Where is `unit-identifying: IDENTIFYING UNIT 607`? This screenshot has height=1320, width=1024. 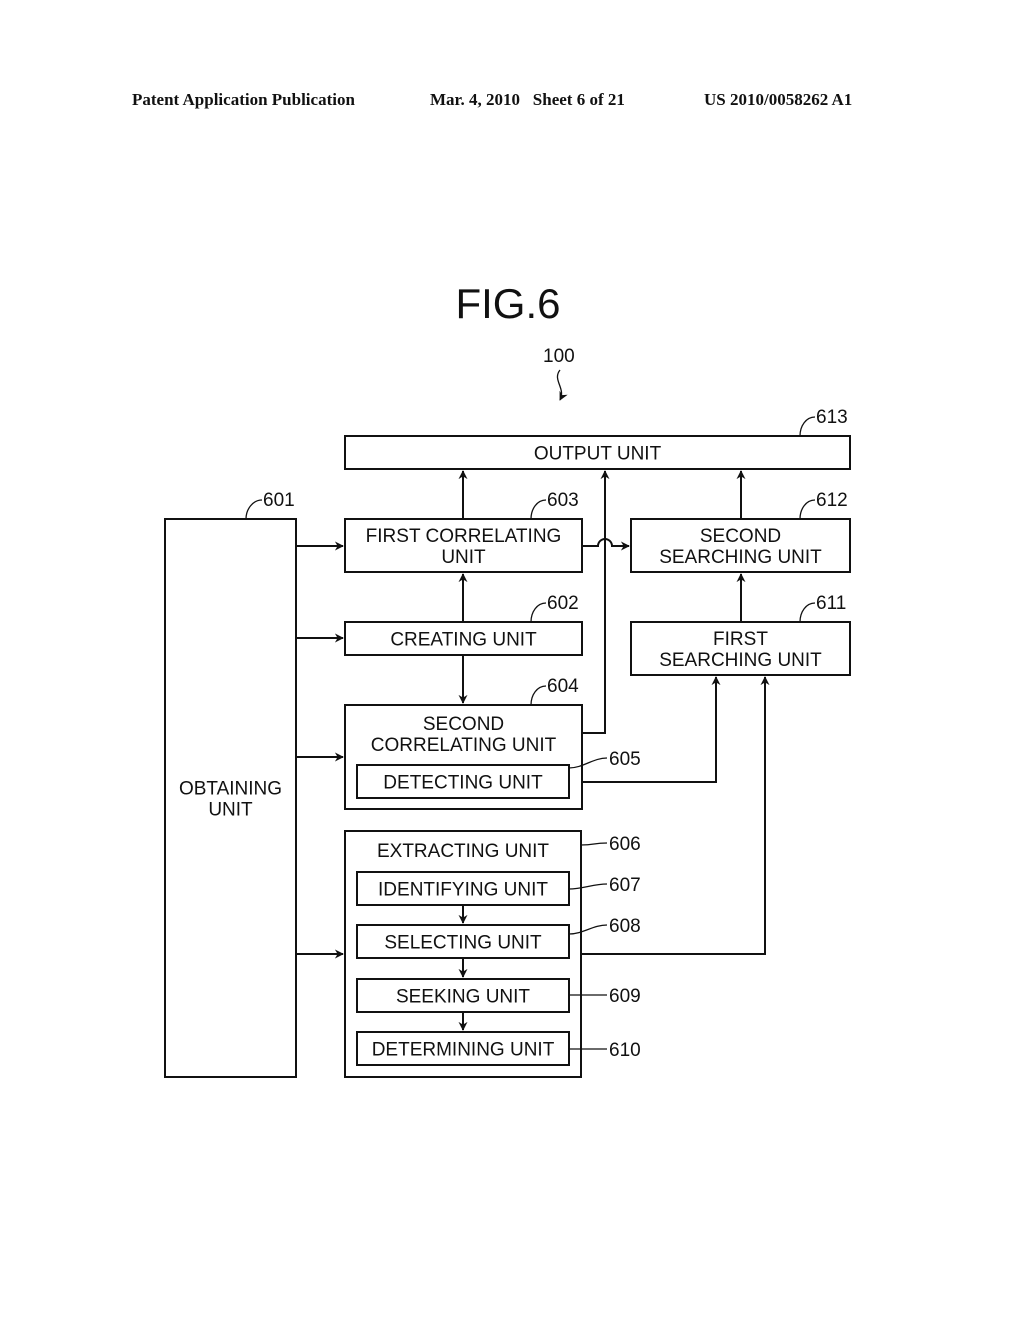
unit-identifying: IDENTIFYING UNIT 607 is located at coordinates (498, 888).